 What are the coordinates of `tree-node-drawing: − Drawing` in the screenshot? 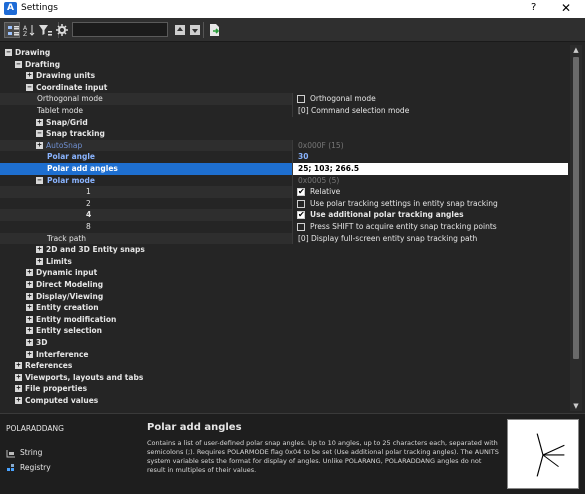 It's located at (284, 53).